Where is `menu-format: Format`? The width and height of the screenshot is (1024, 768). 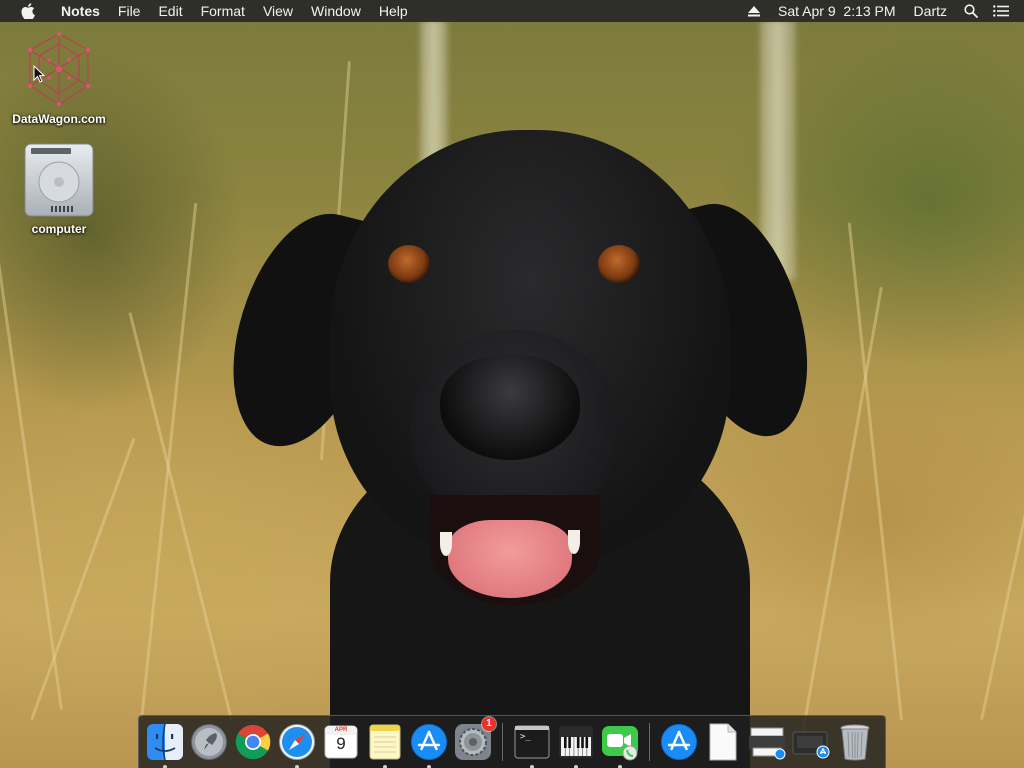 menu-format: Format is located at coordinates (223, 11).